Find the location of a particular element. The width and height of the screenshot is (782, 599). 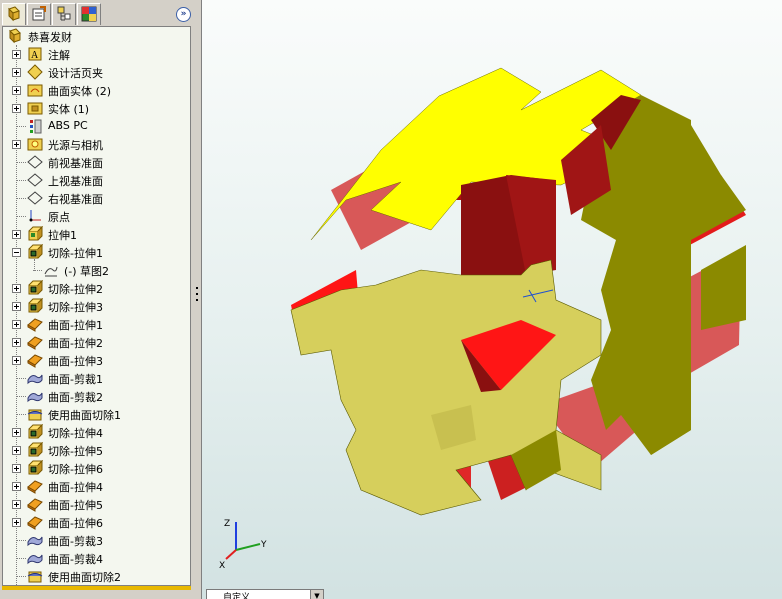

tree-item-label: 曲面-拉伸2 is located at coordinates (75, 343).